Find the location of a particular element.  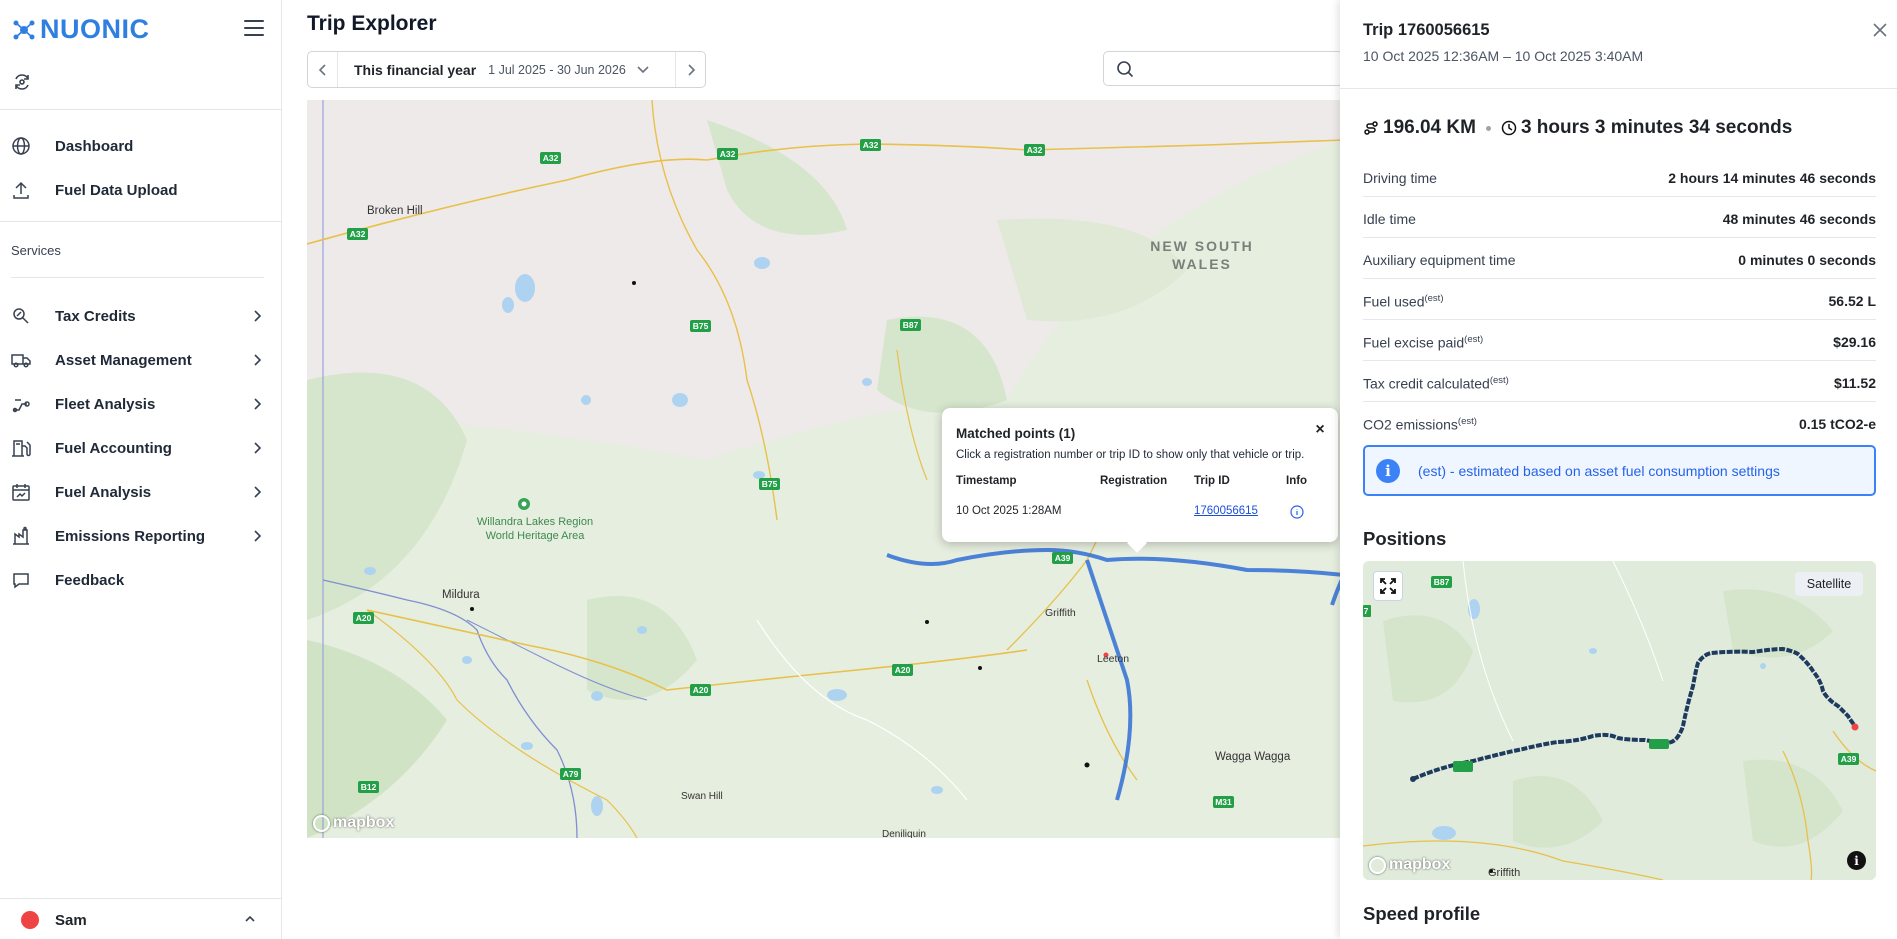

info-icon: i is located at coordinates (1388, 471).